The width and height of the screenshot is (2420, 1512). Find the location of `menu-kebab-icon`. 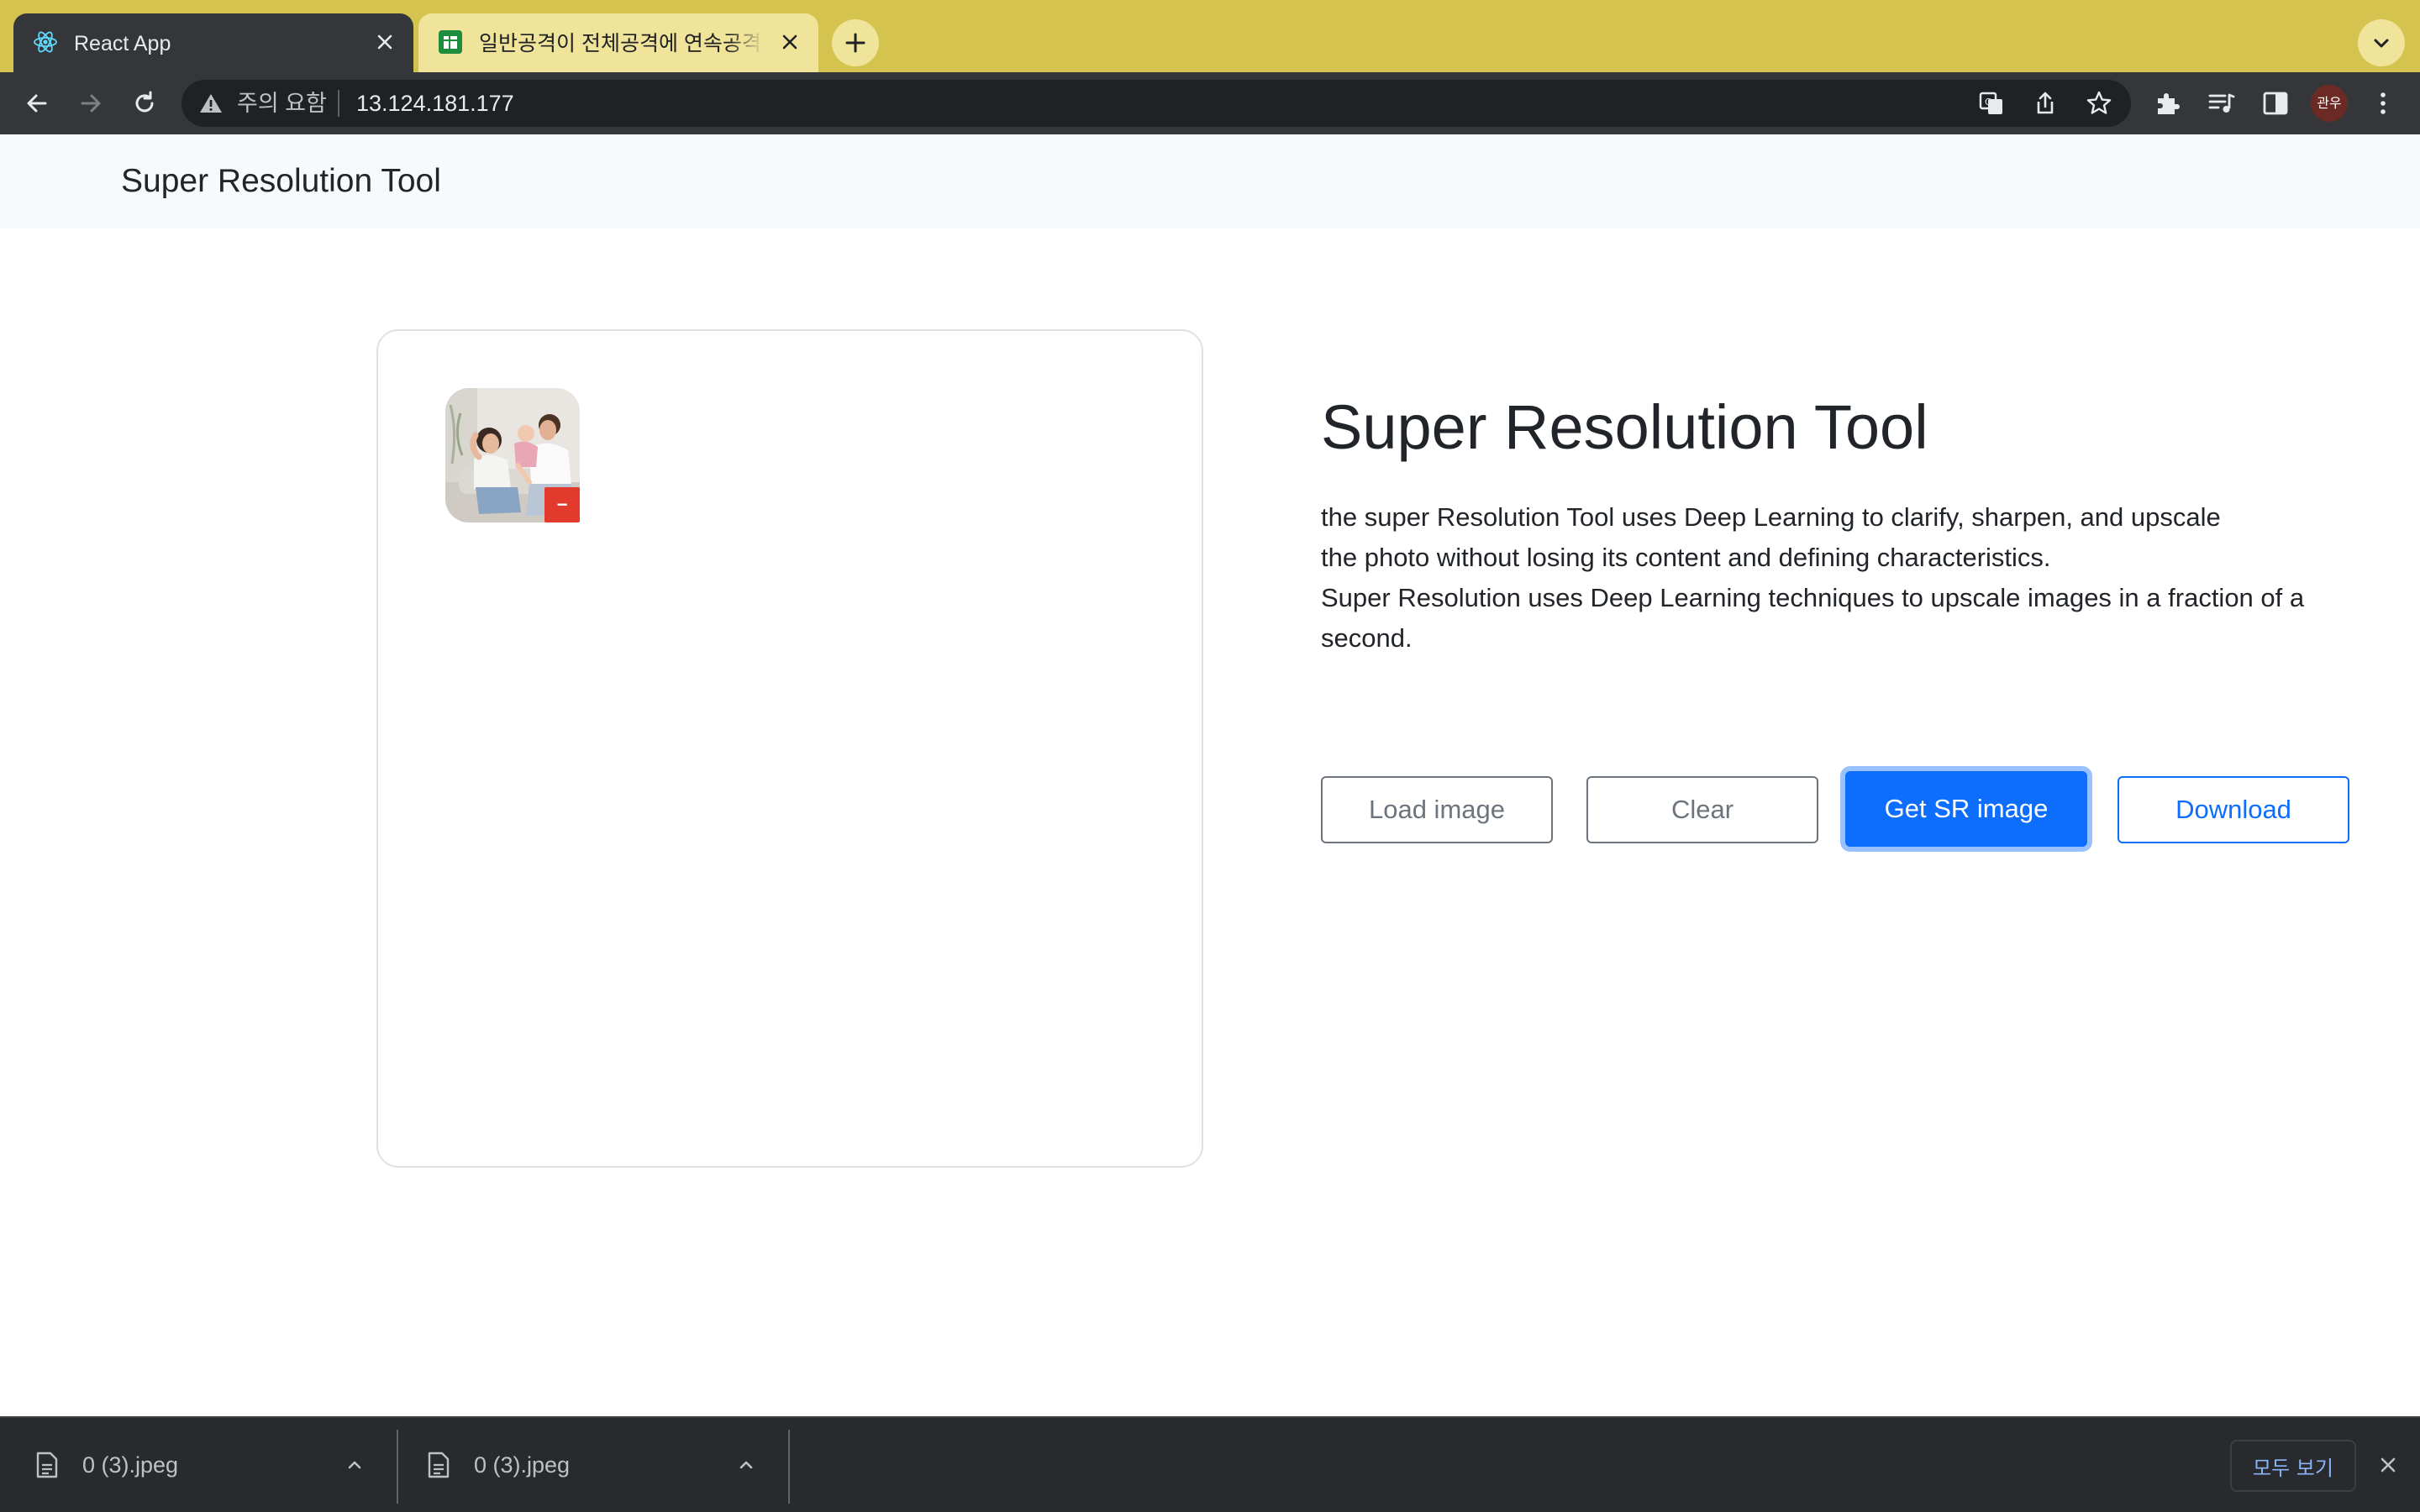

menu-kebab-icon is located at coordinates (2383, 103).